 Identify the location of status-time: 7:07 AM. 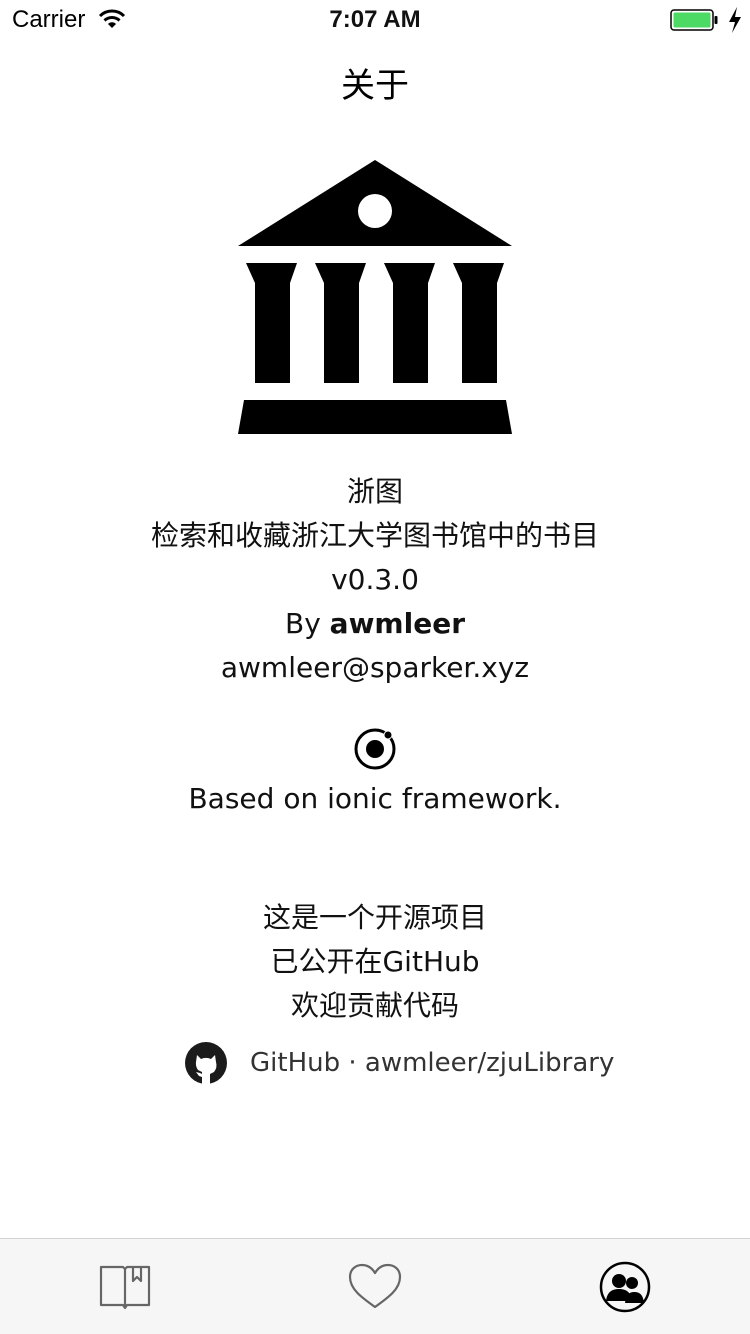
(375, 19).